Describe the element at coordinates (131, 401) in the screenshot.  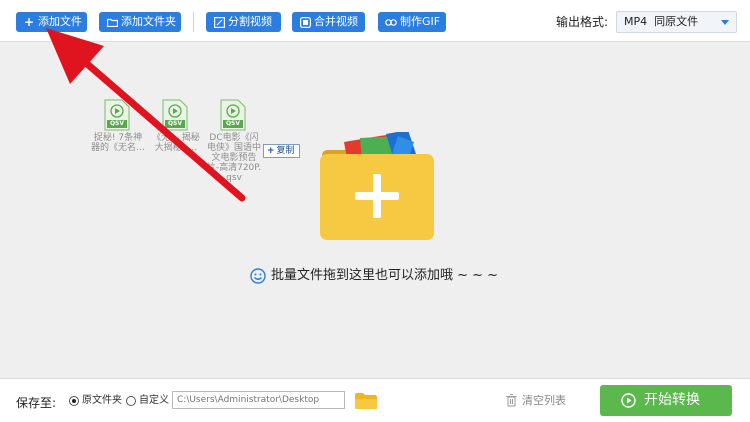
I see `radio-empty-icon` at that location.